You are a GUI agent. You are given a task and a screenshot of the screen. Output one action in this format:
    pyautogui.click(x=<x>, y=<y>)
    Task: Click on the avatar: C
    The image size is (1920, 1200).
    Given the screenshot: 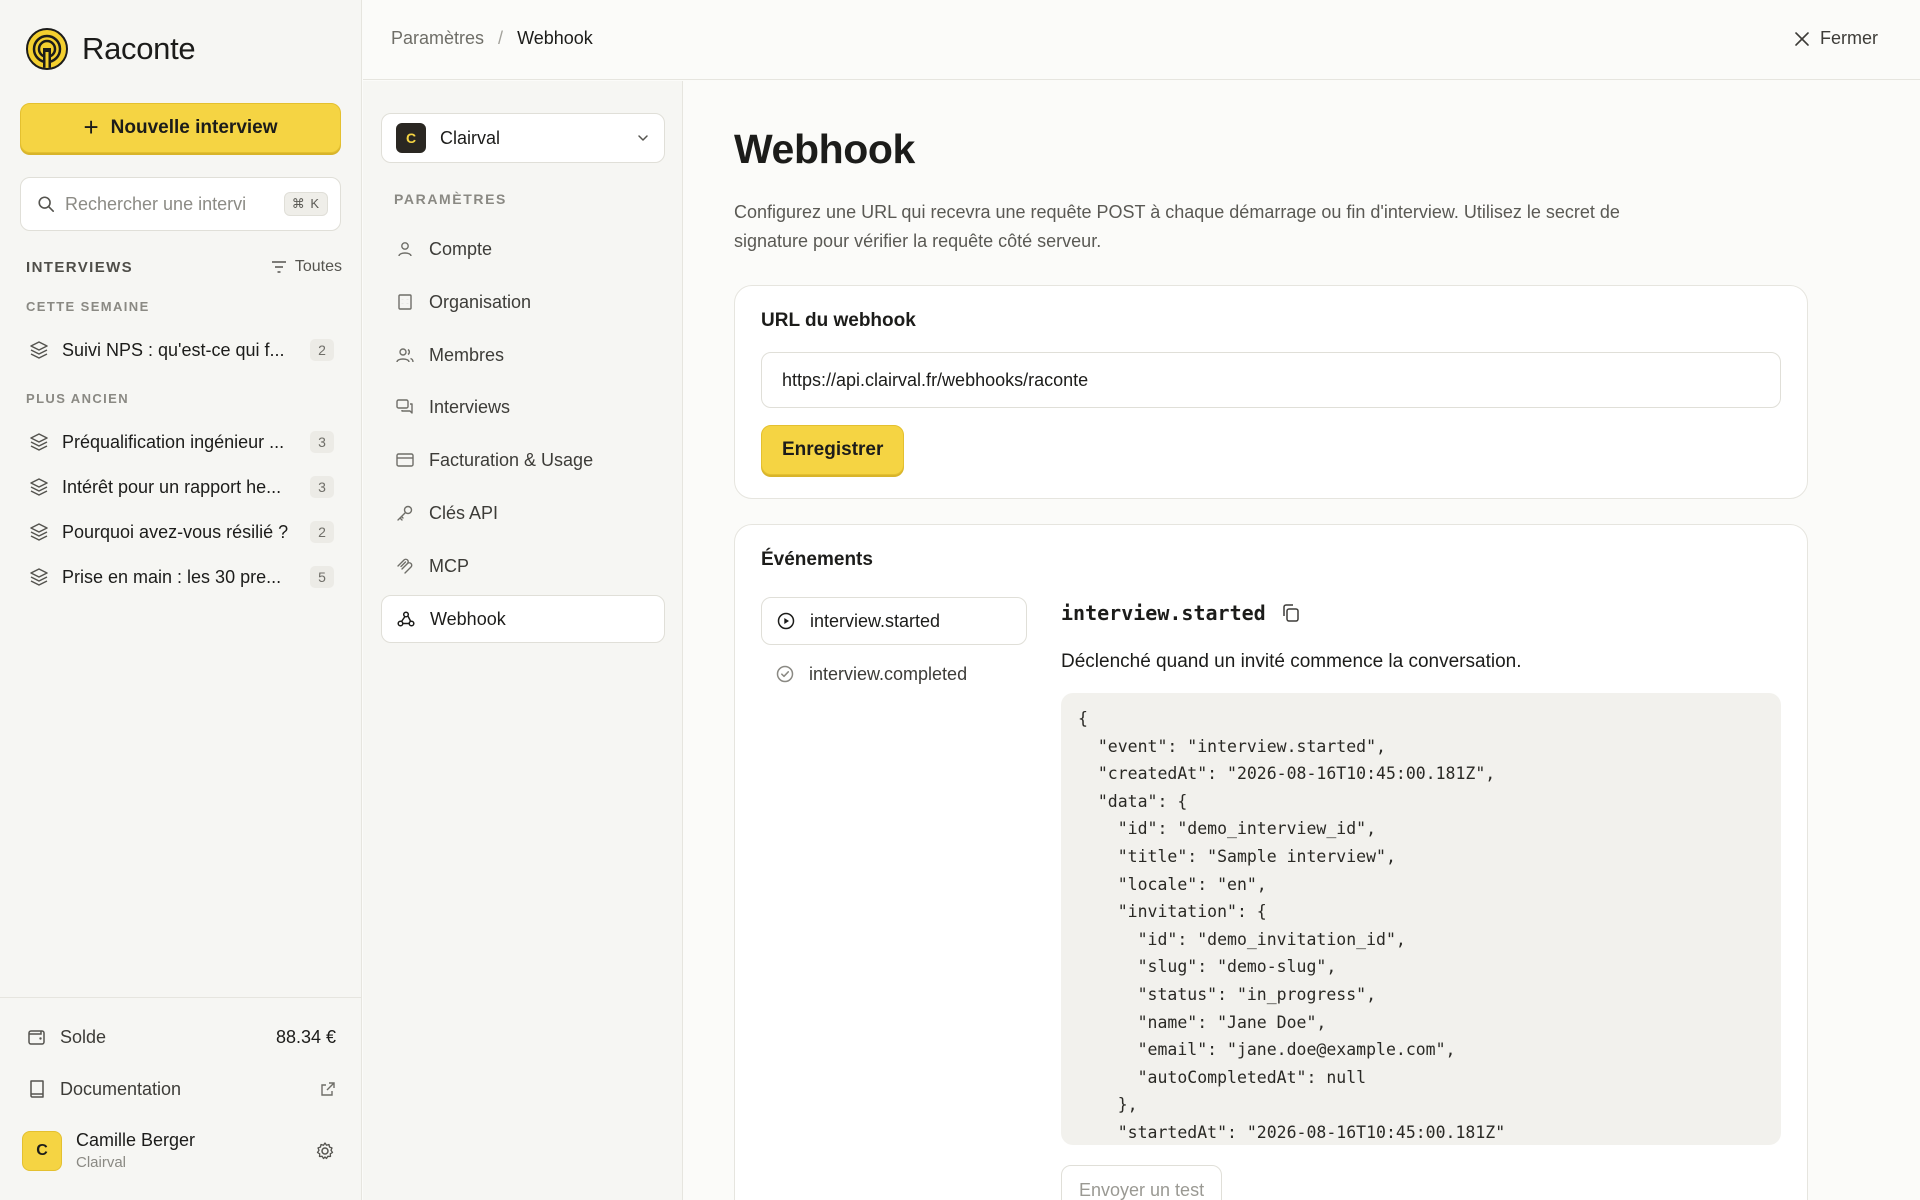 What is the action you would take?
    pyautogui.click(x=42, y=1150)
    